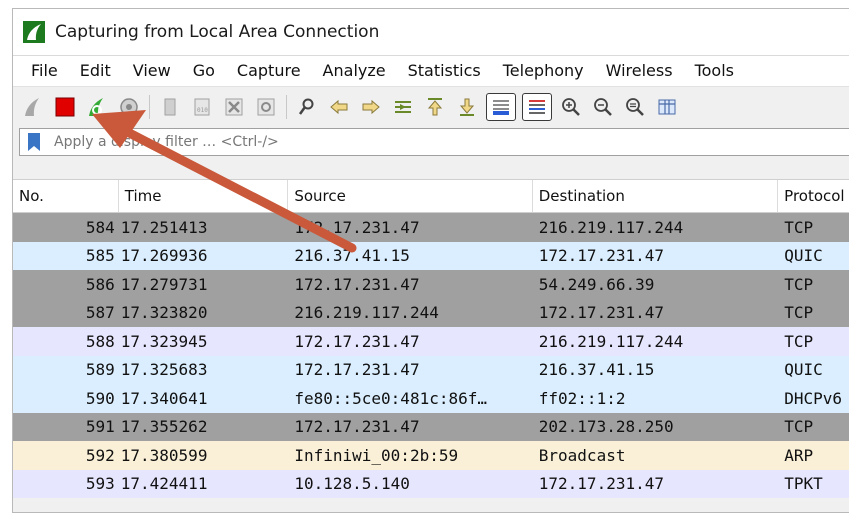 The height and width of the screenshot is (513, 849). I want to click on go-back-button, so click(339, 107).